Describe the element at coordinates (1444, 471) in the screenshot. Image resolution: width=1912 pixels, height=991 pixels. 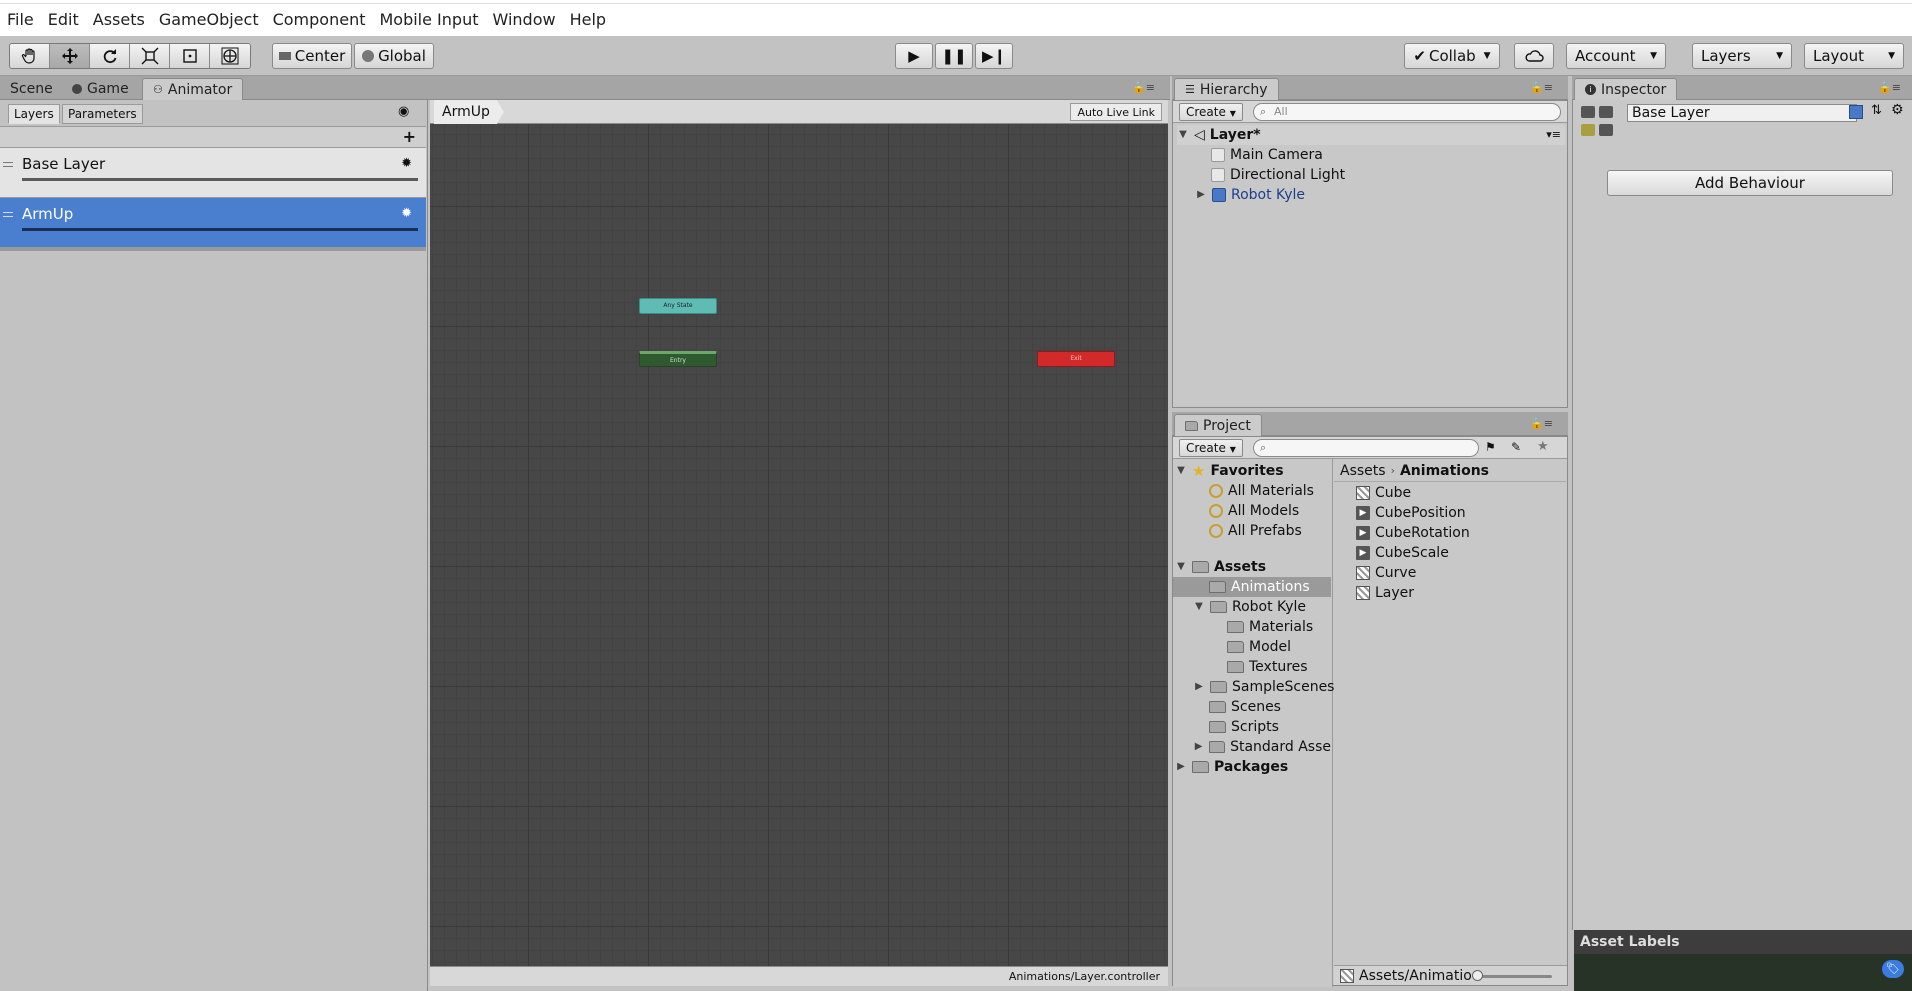
I see `breadcrumb-current: Animations` at that location.